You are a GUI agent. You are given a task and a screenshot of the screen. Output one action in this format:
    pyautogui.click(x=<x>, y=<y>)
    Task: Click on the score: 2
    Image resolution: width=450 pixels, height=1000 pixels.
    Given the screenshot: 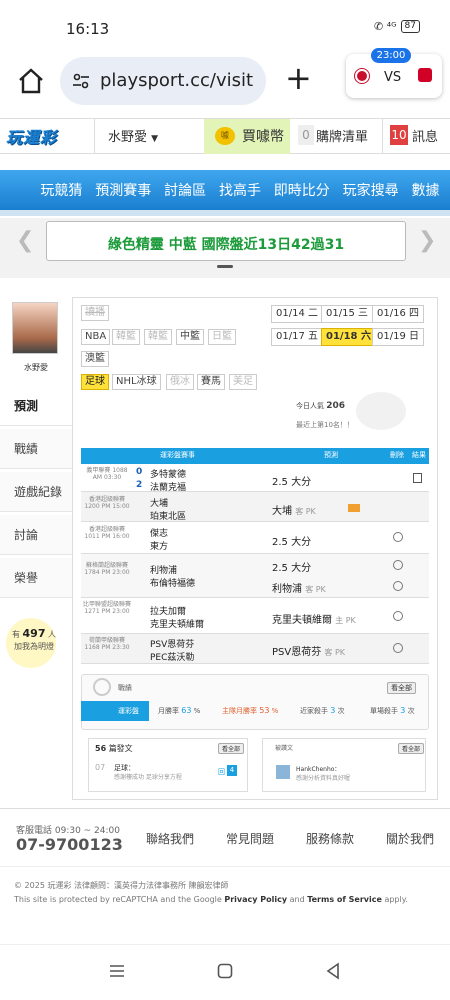 What is the action you would take?
    pyautogui.click(x=139, y=485)
    